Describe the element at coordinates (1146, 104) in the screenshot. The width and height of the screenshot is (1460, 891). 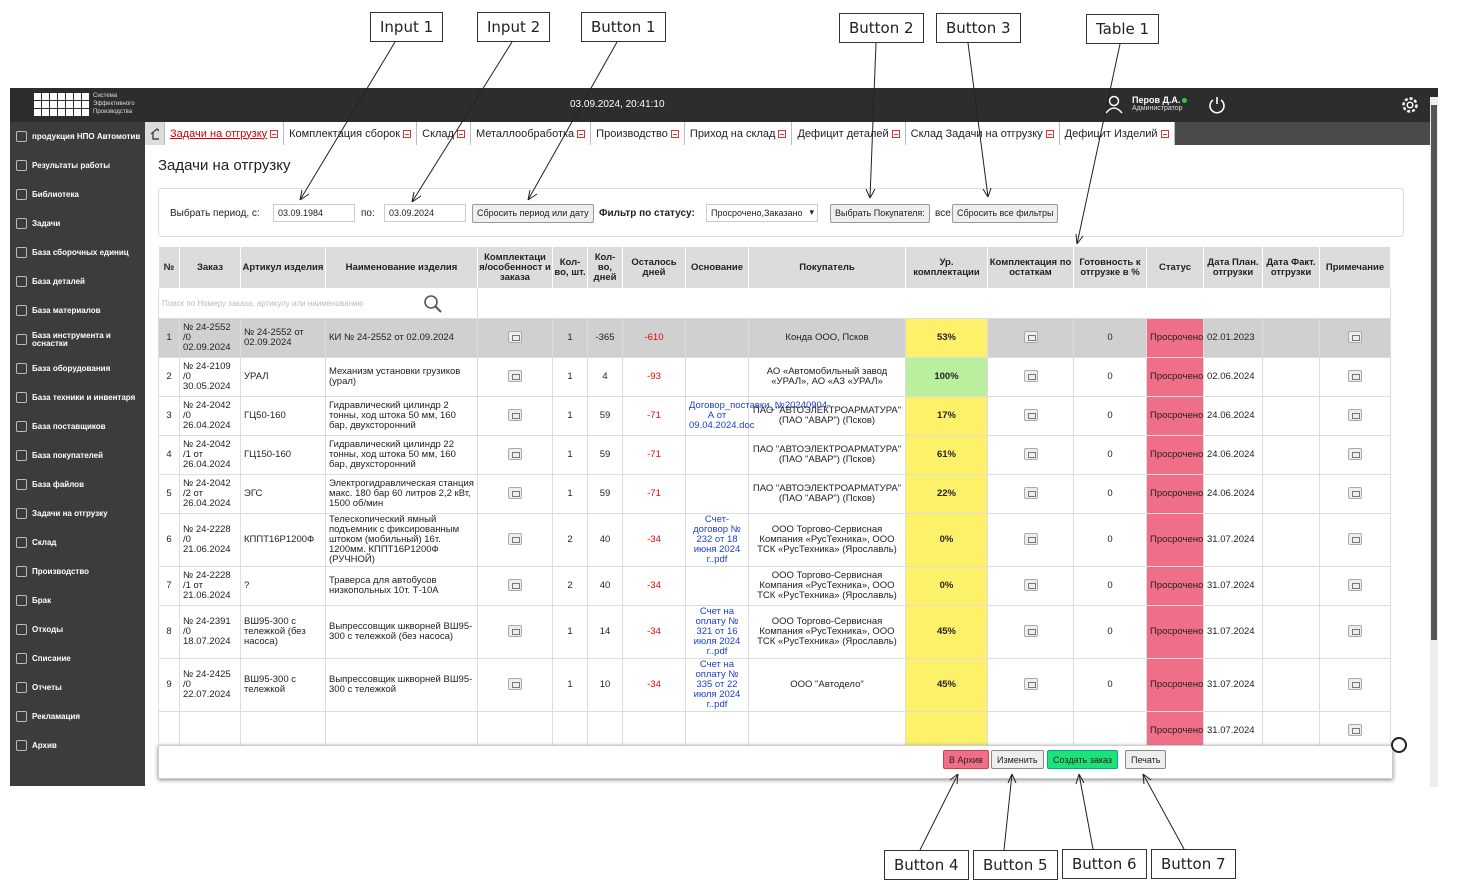
I see `user-info: Перов Д.А. Администратор` at that location.